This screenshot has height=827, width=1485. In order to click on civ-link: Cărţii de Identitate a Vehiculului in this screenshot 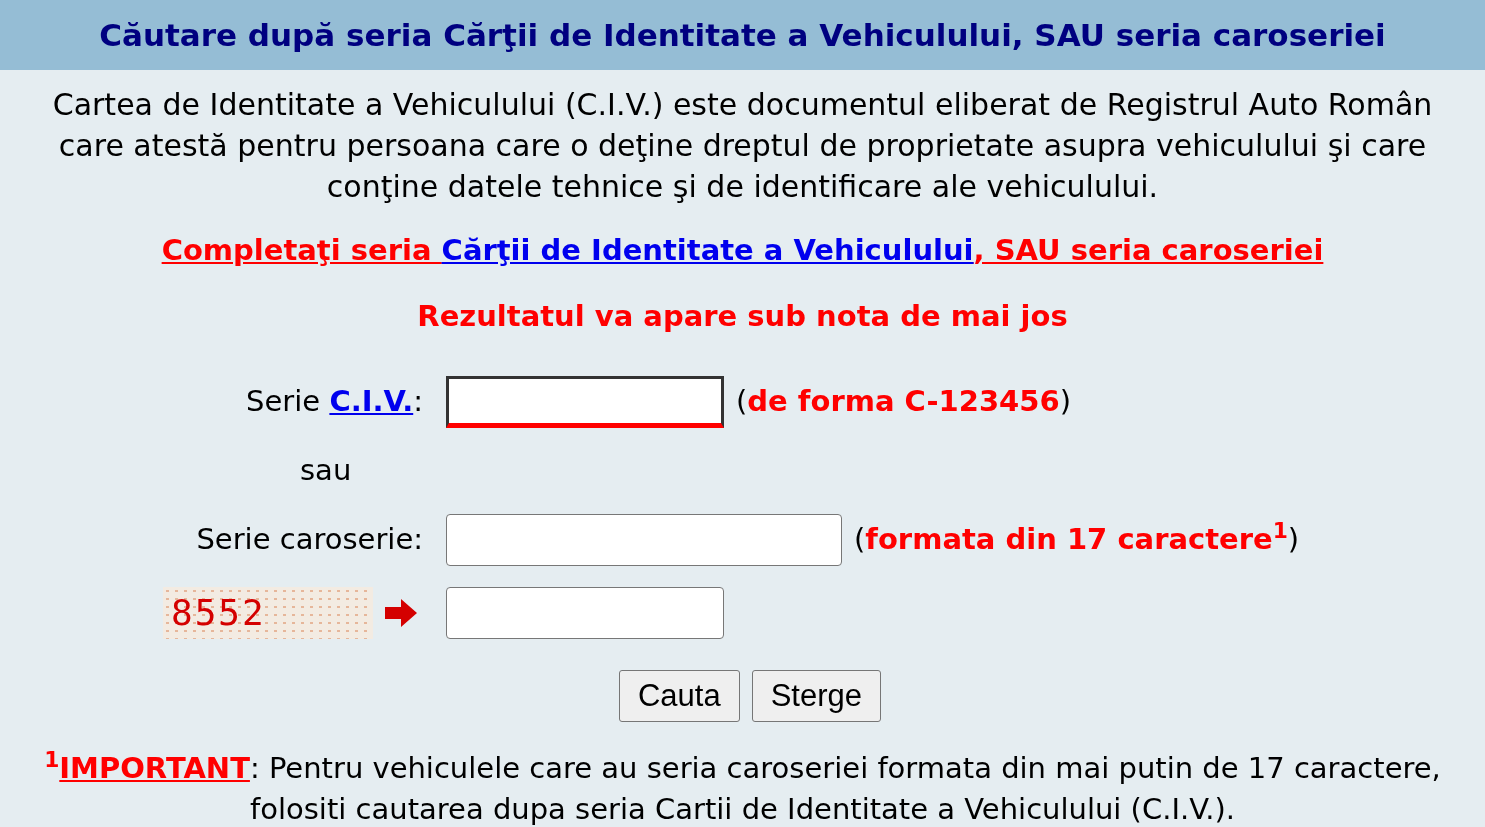, I will do `click(707, 250)`.